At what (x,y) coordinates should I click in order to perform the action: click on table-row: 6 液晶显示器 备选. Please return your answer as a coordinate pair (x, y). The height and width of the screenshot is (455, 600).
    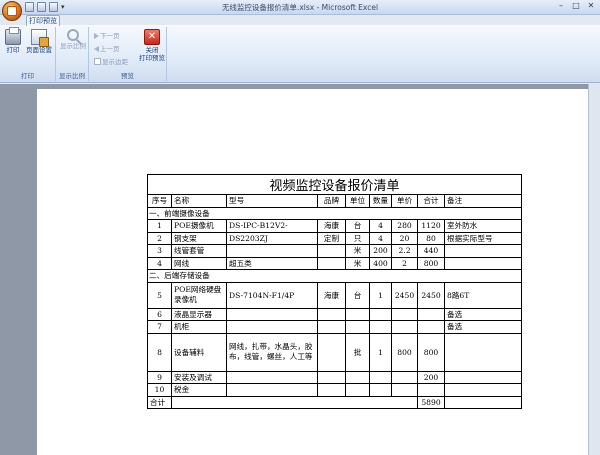
    Looking at the image, I should click on (335, 314).